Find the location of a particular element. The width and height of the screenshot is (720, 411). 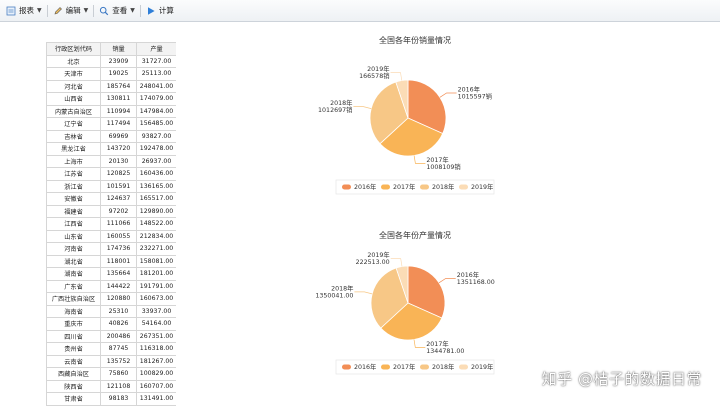

cell-region: 湖南省 is located at coordinates (73, 274).